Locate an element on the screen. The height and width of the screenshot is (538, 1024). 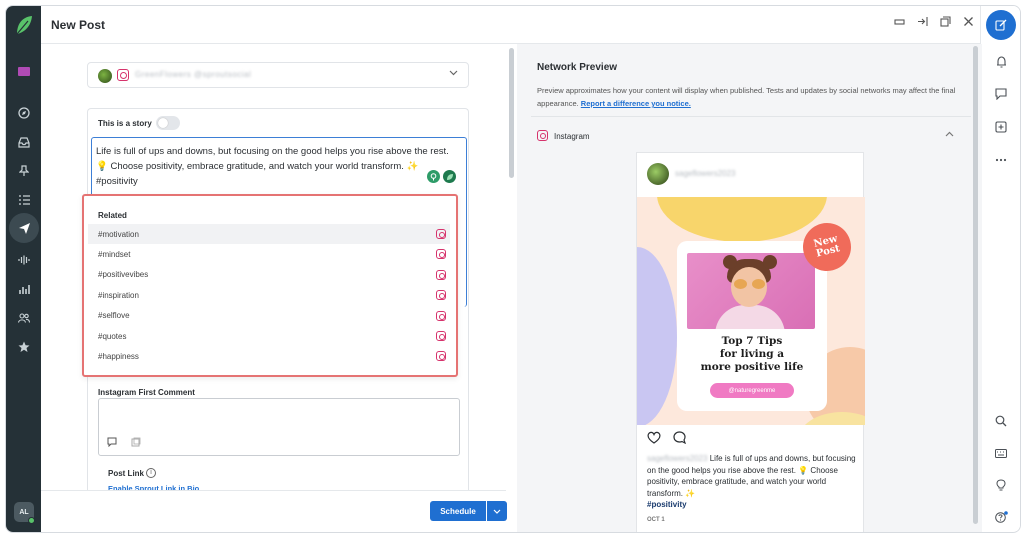
inbox-icon is located at coordinates (24, 142).